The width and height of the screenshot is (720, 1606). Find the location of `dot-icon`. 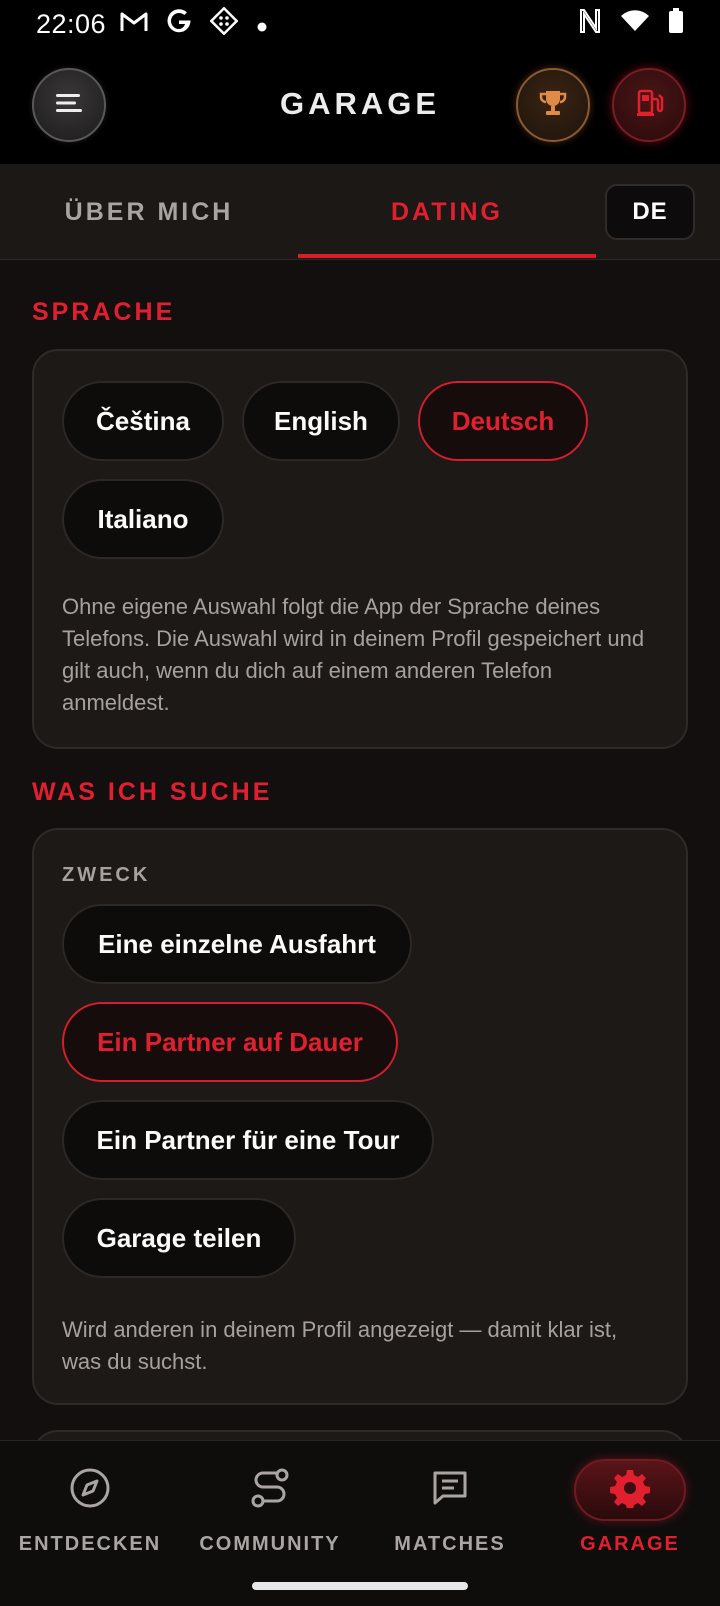

dot-icon is located at coordinates (262, 24).